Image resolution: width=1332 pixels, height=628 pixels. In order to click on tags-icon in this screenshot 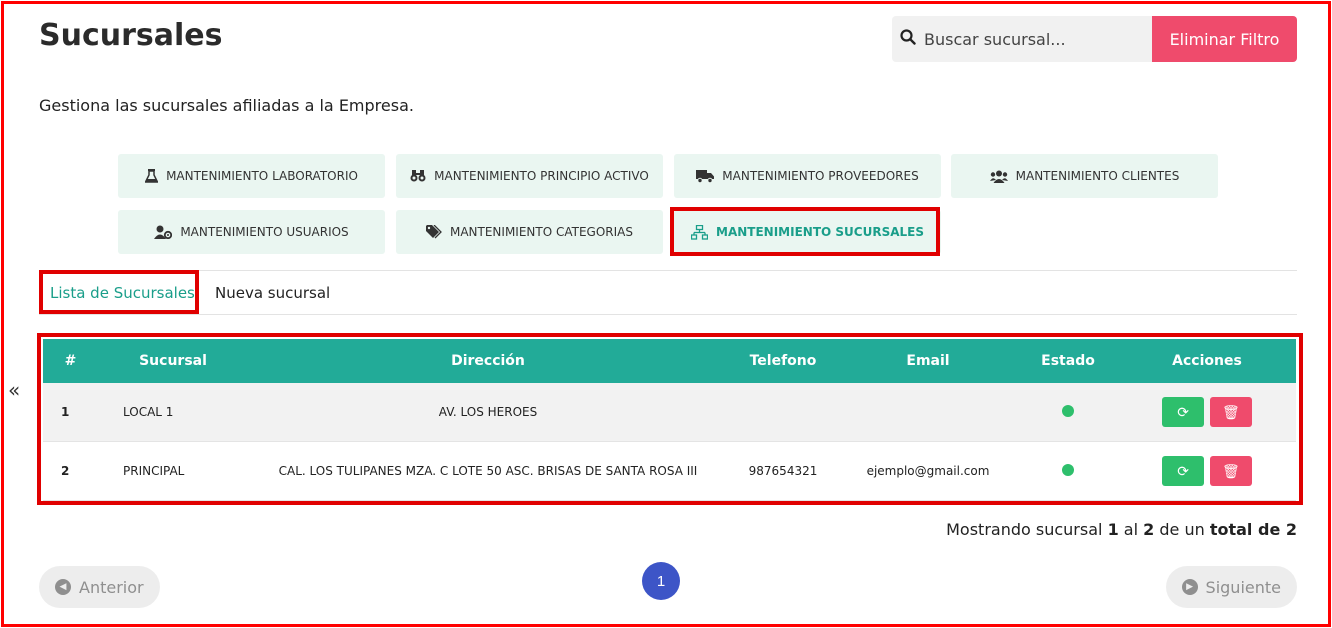, I will do `click(433, 232)`.